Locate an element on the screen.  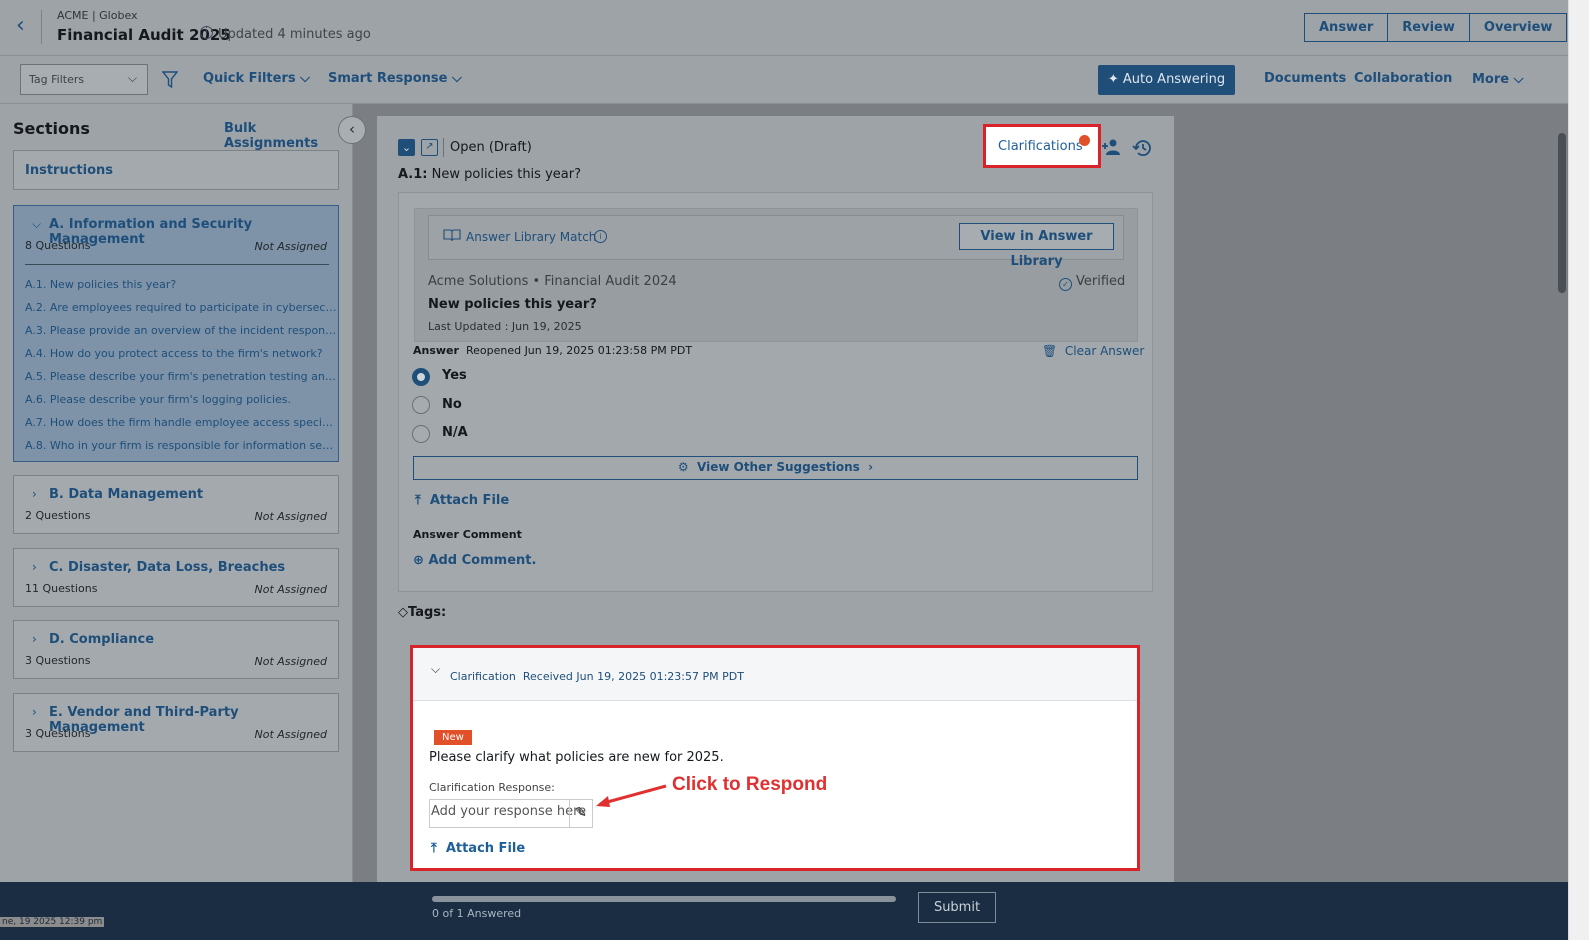
library-last-updated: Last Updated : Jun 19, 2025 is located at coordinates (505, 326).